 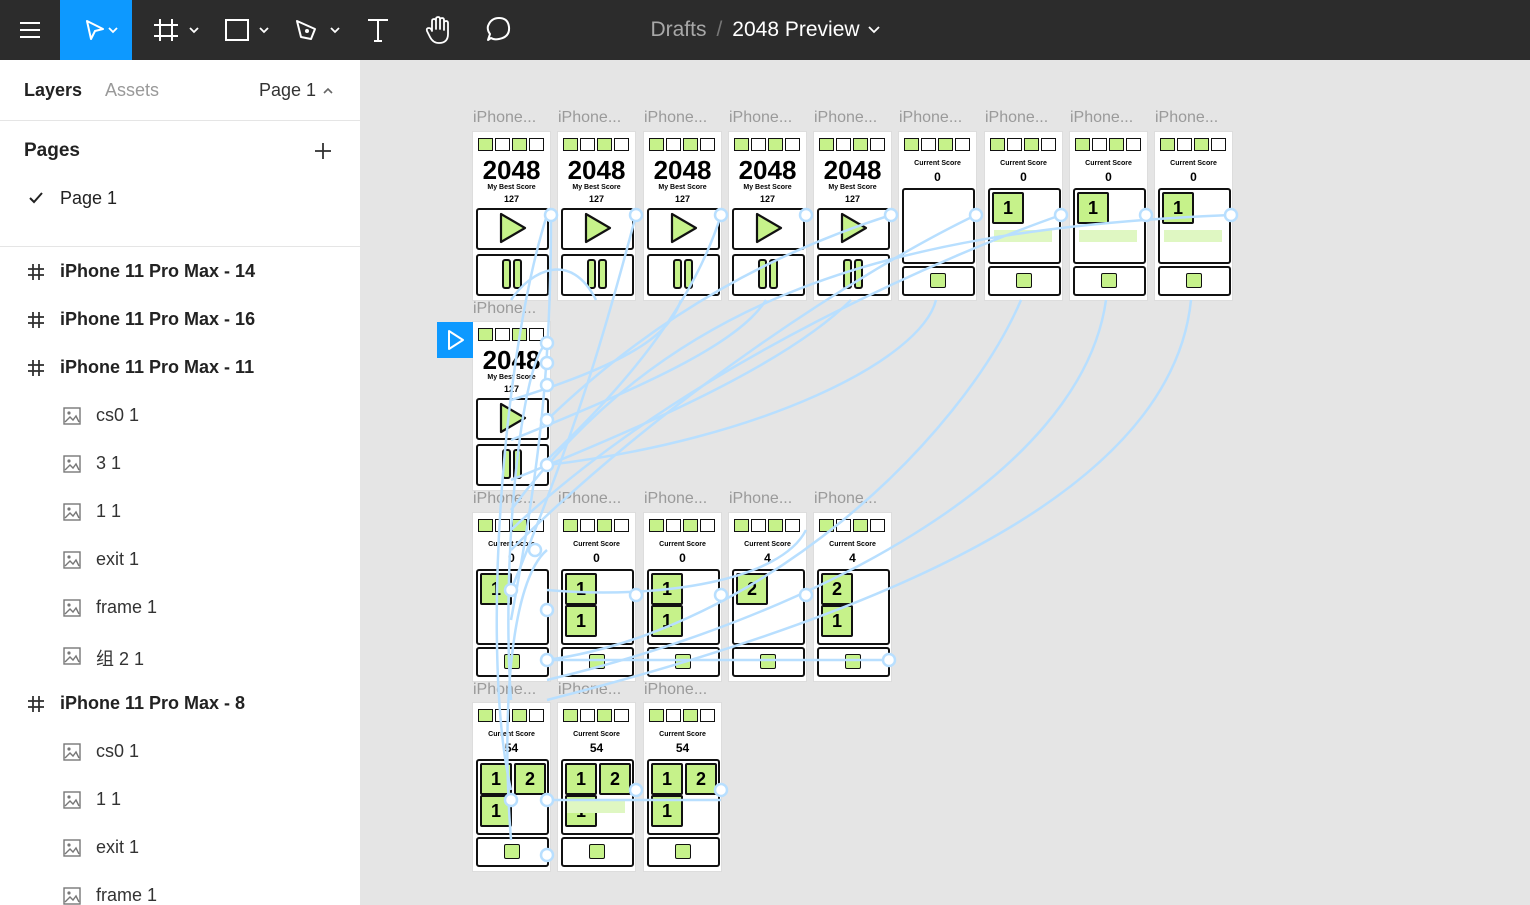 I want to click on add-page-icon, so click(x=323, y=151).